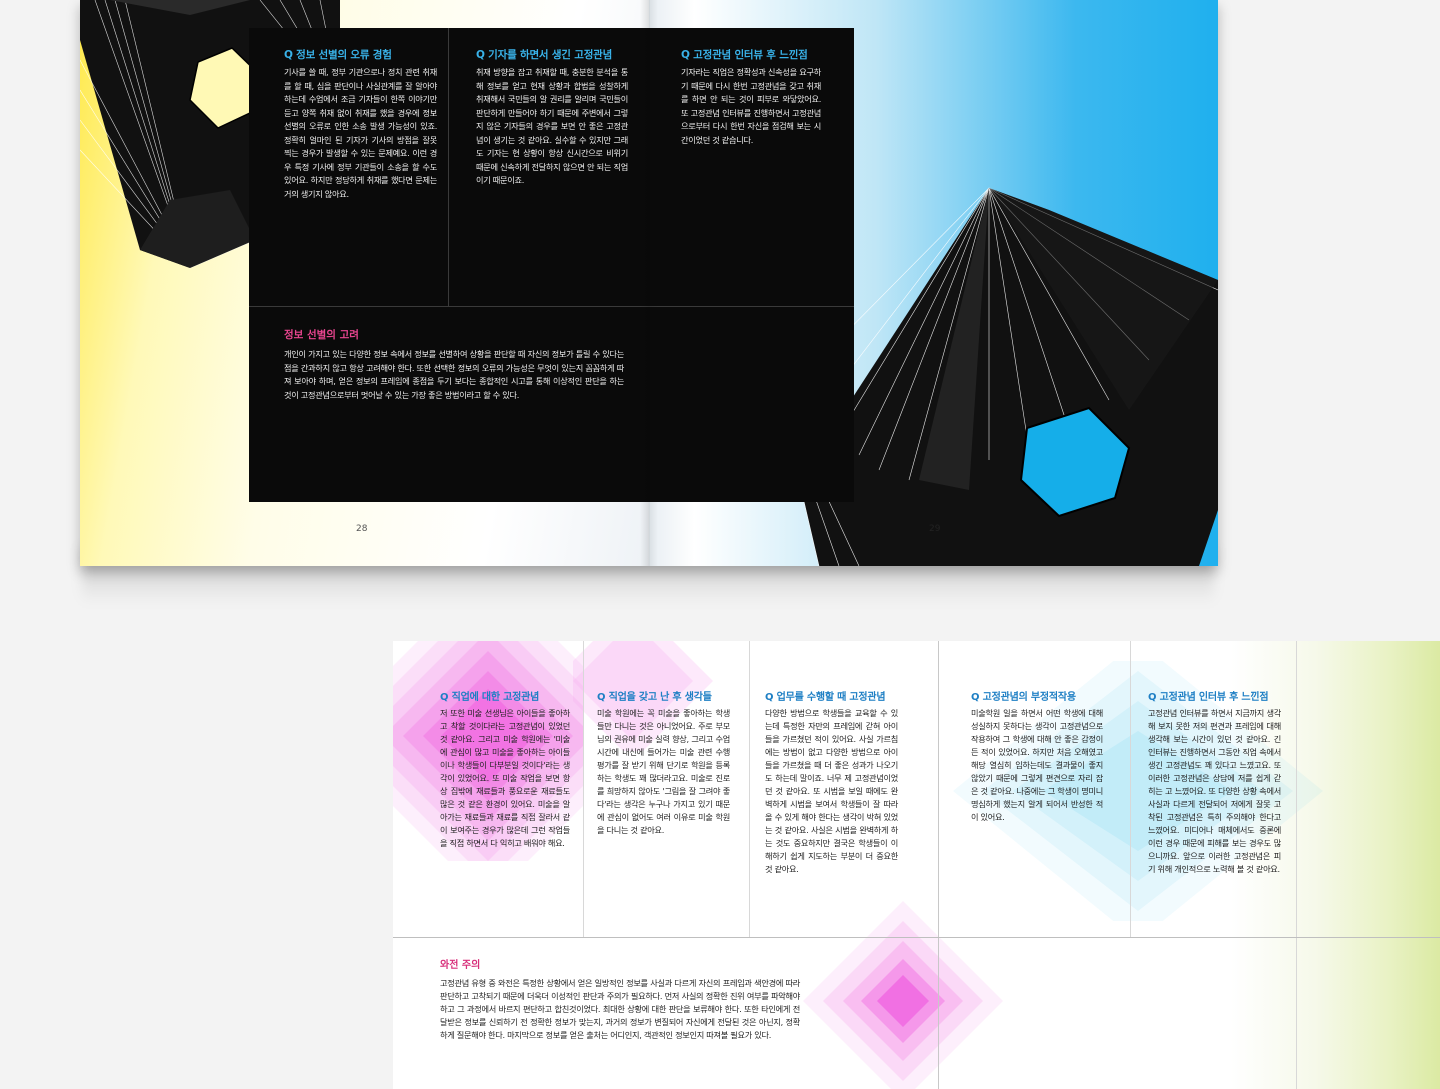  What do you see at coordinates (1023, 697) in the screenshot?
I see `heading-negative-effect: Q 고정관념의 부정적작용` at bounding box center [1023, 697].